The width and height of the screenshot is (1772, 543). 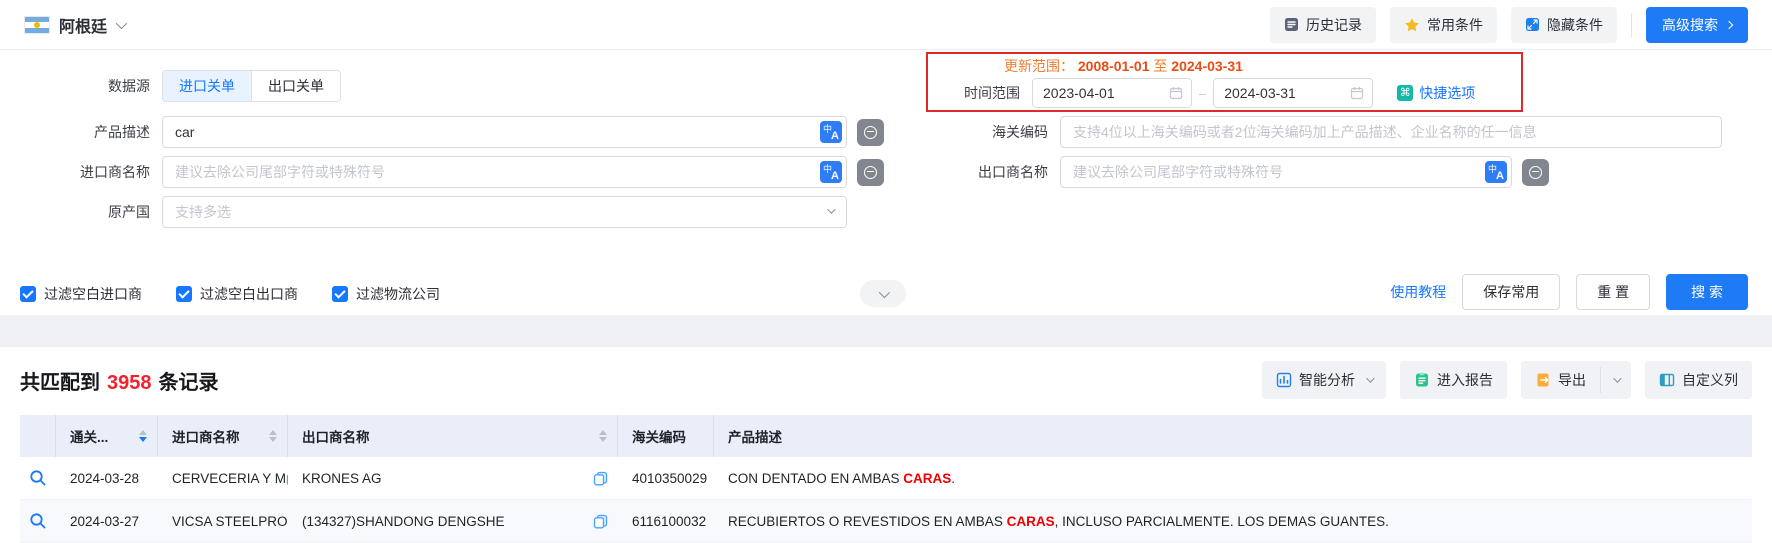 What do you see at coordinates (295, 86) in the screenshot?
I see `tab-export-declarations: 出口关单` at bounding box center [295, 86].